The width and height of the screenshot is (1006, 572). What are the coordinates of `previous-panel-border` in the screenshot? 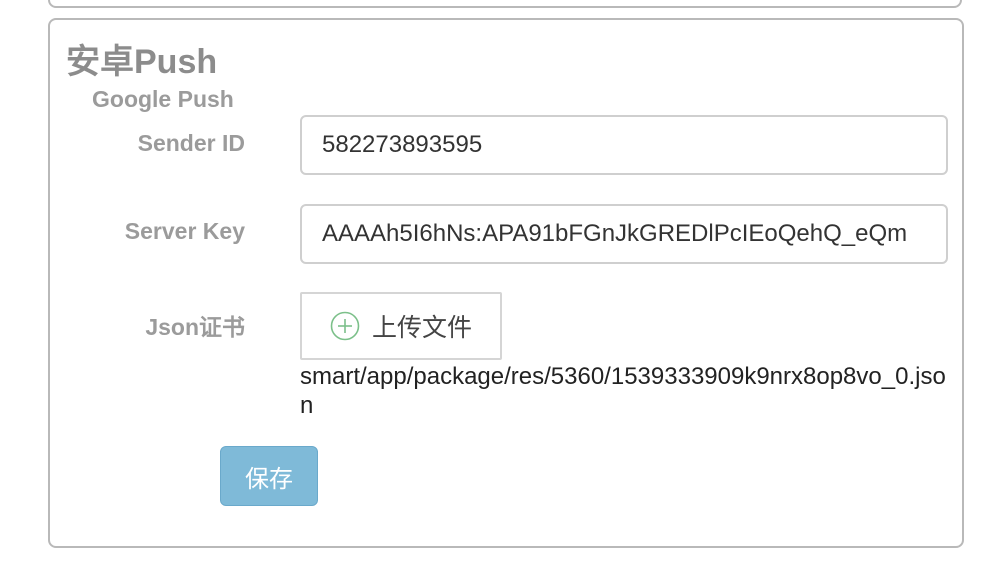 It's located at (505, 4).